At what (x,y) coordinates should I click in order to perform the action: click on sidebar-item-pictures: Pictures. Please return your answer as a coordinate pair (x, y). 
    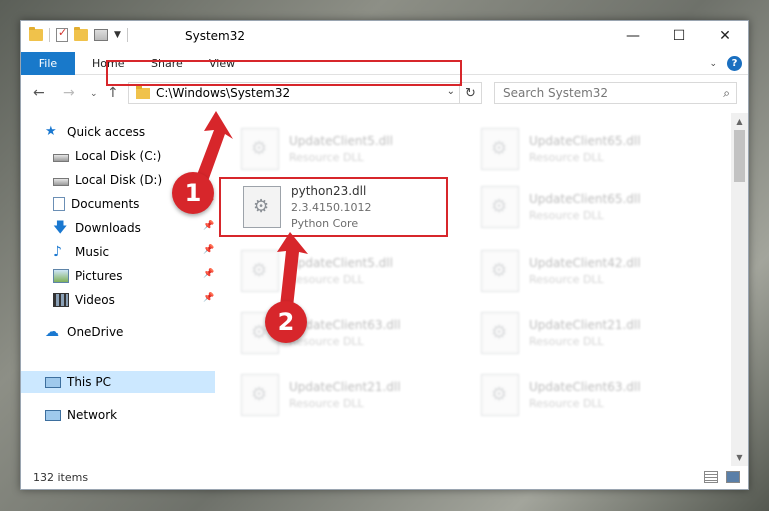
    Looking at the image, I should click on (88, 276).